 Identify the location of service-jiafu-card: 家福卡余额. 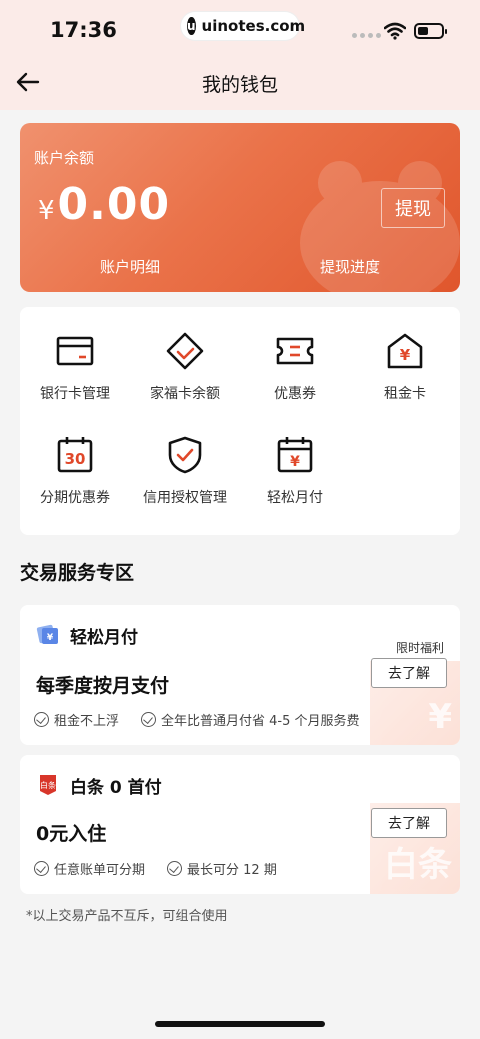
(185, 367).